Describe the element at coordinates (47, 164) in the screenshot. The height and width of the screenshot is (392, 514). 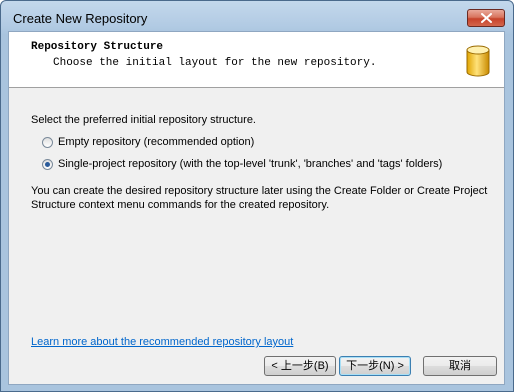
I see `radio-single-project-repository` at that location.